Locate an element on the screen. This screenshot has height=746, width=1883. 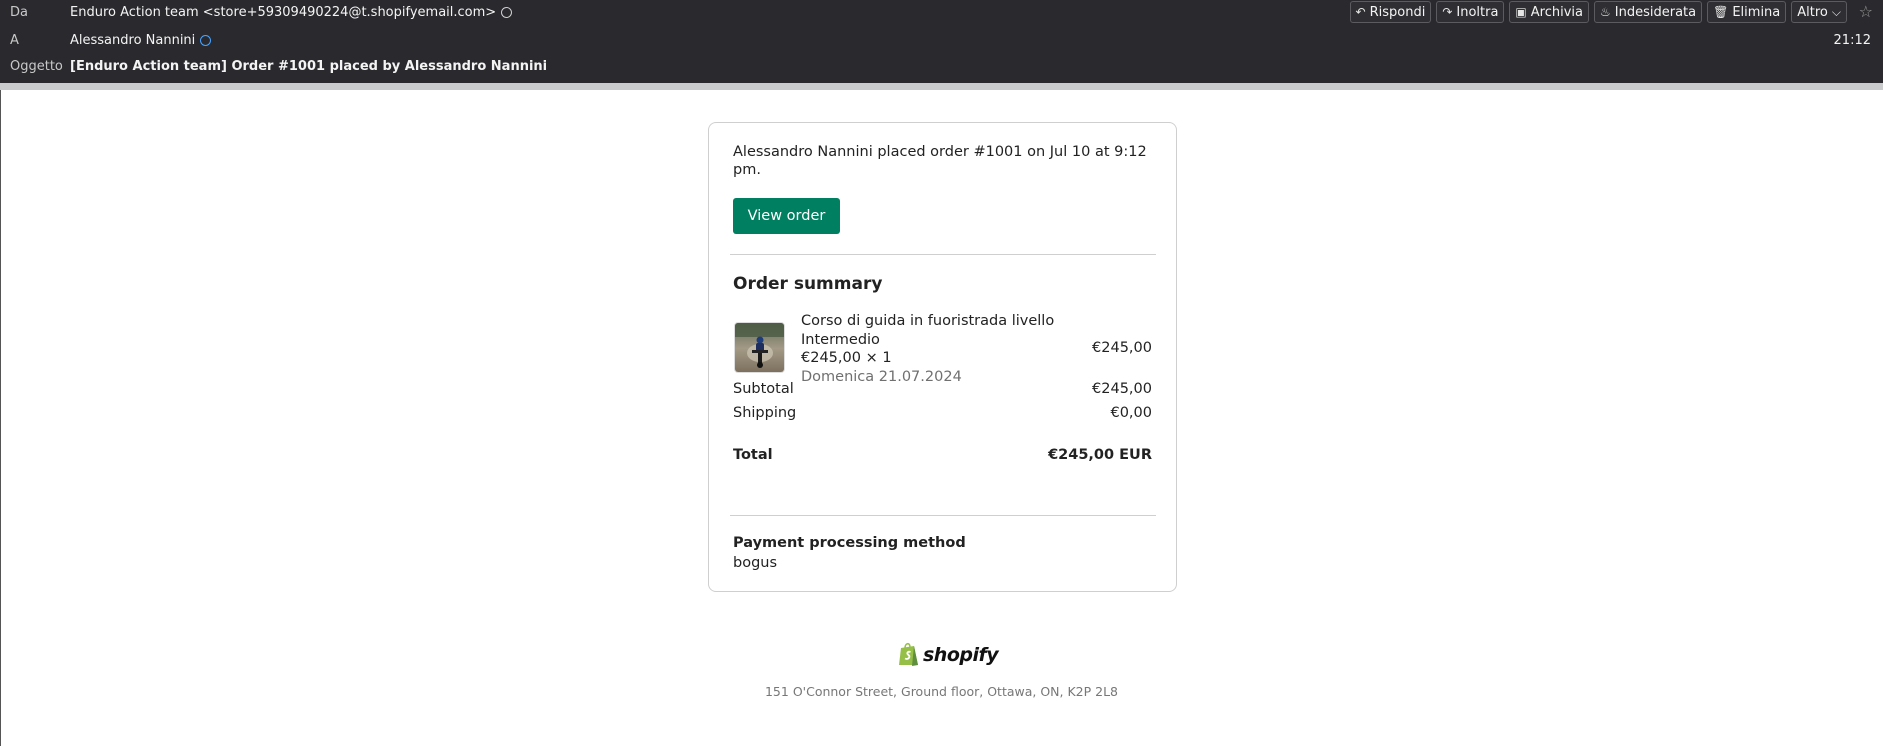
archive-icon: ▣ is located at coordinates (1521, 12).